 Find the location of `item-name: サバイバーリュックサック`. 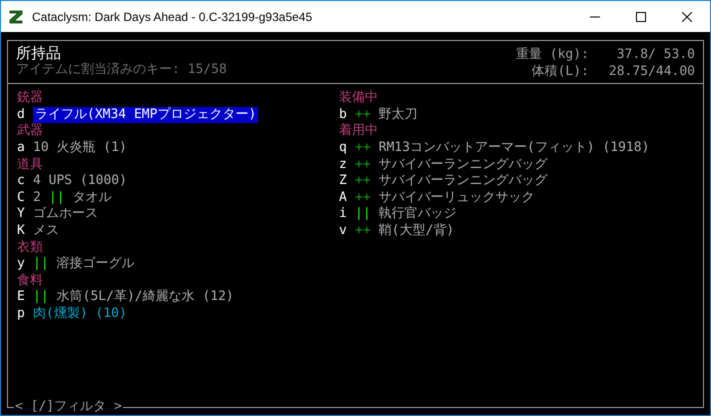

item-name: サバイバーリュックサック is located at coordinates (456, 198).